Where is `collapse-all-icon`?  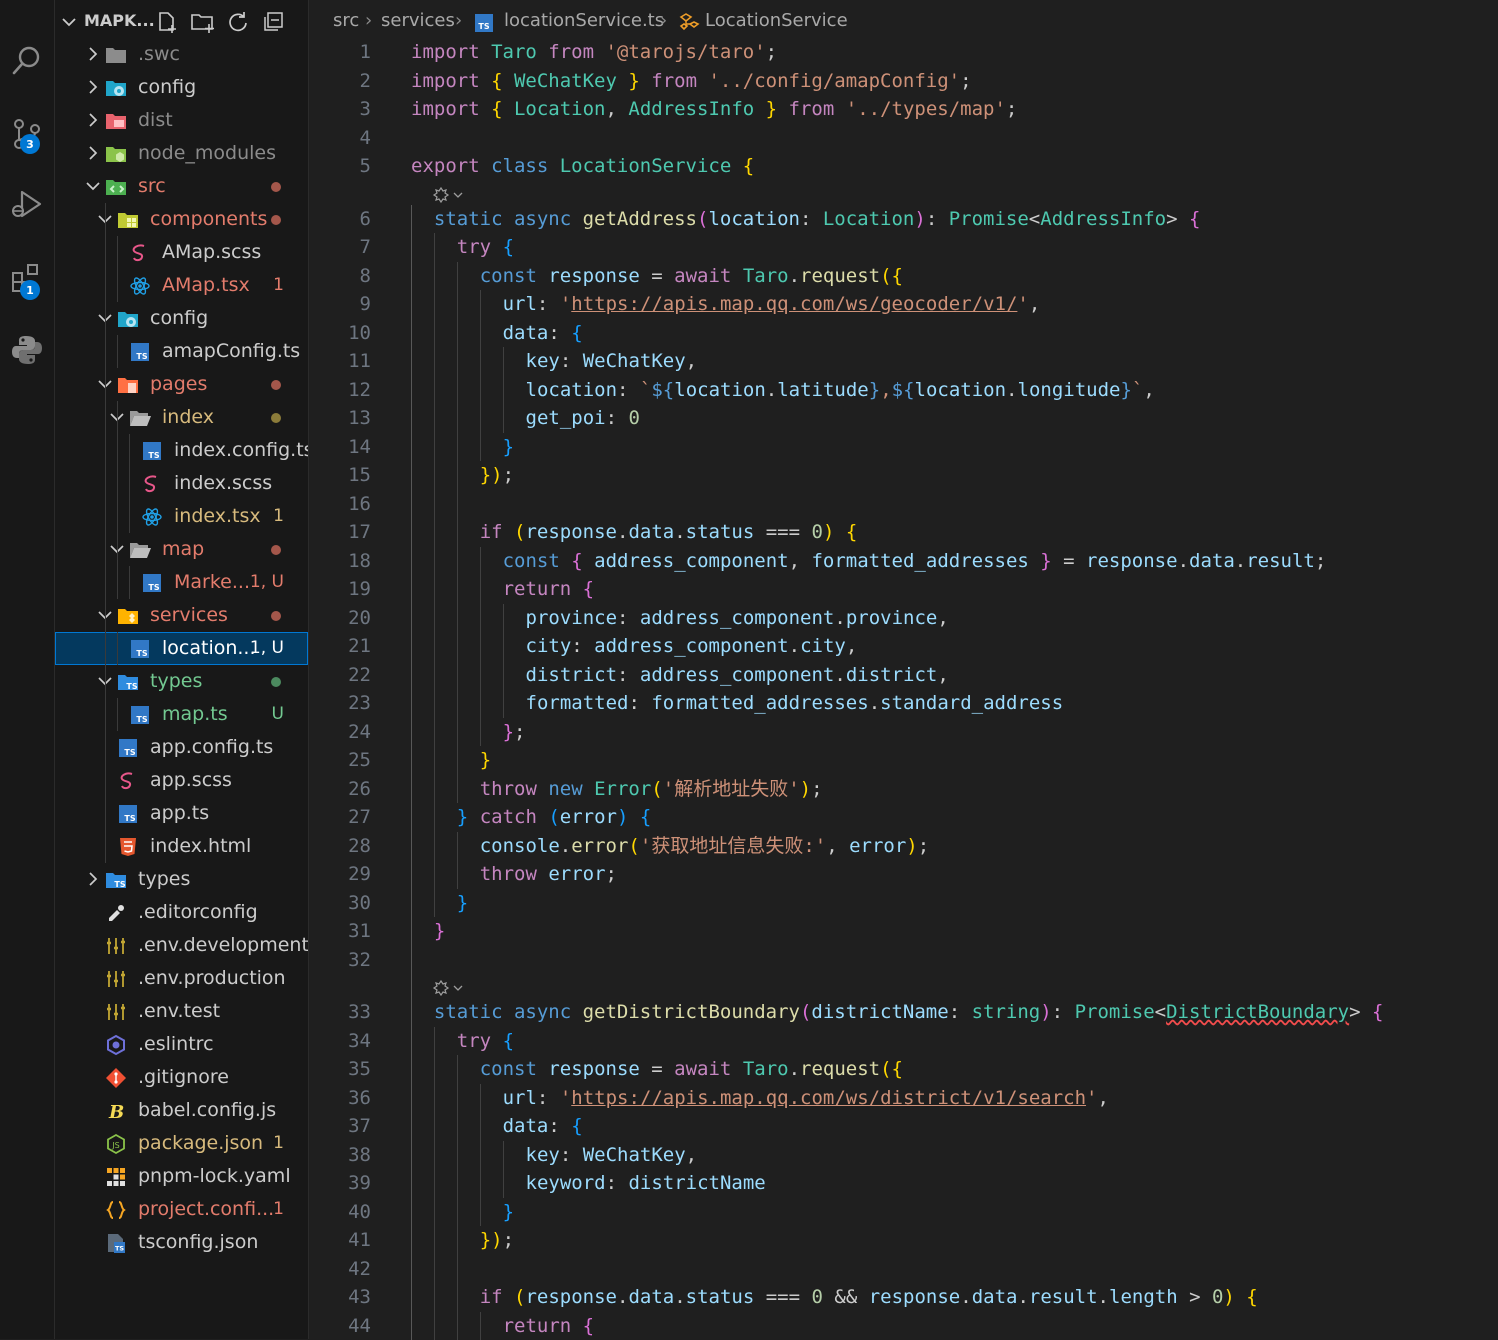 collapse-all-icon is located at coordinates (273, 22).